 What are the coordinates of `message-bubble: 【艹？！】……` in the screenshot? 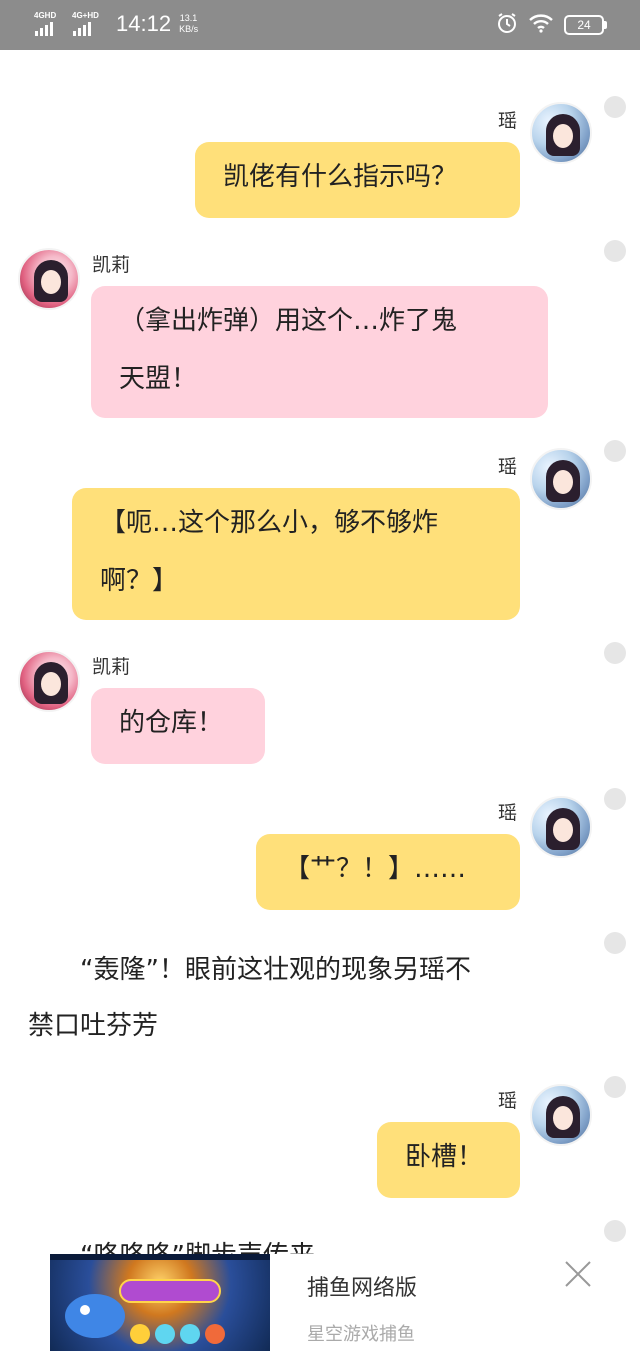 It's located at (388, 872).